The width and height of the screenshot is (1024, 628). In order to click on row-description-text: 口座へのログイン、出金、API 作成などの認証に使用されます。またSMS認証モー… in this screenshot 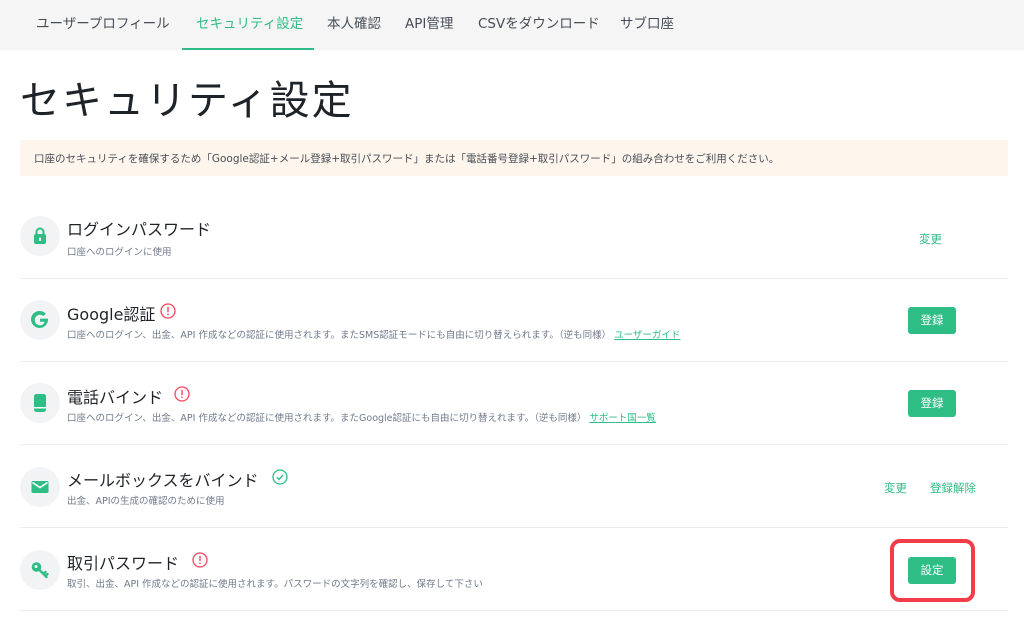, I will do `click(339, 335)`.